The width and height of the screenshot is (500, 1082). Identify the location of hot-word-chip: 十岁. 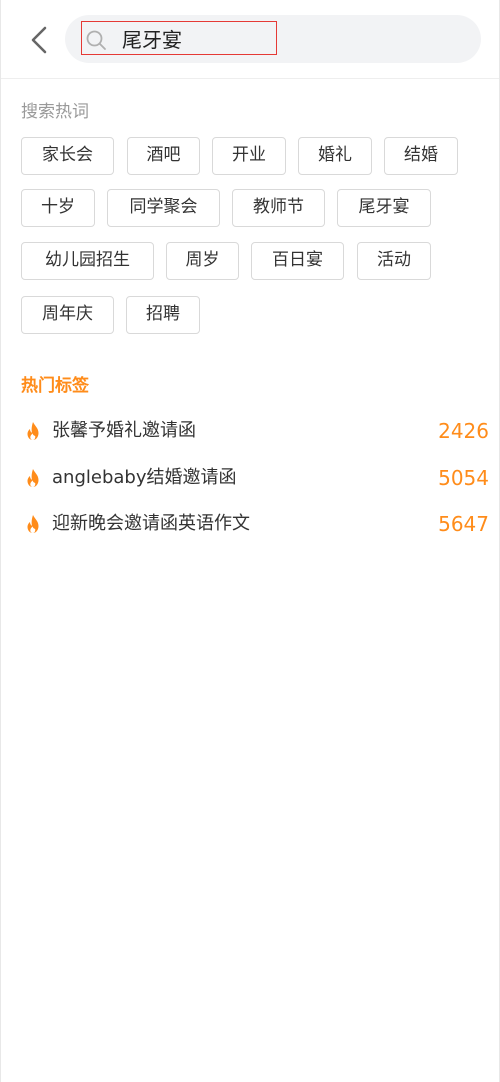
(58, 208).